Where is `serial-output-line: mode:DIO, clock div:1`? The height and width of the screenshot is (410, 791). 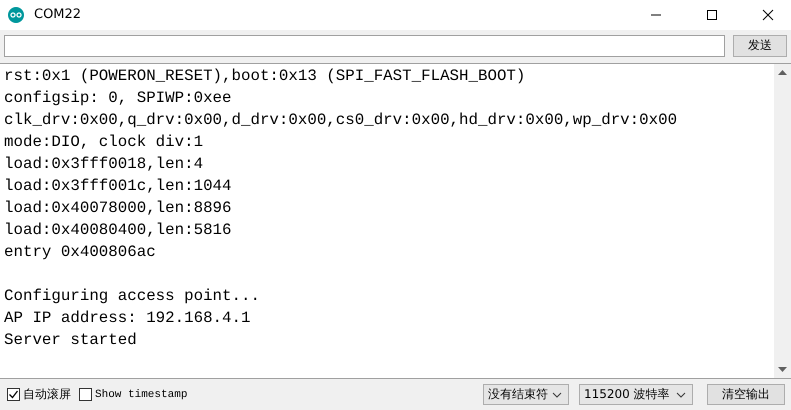 serial-output-line: mode:DIO, clock div:1 is located at coordinates (104, 142).